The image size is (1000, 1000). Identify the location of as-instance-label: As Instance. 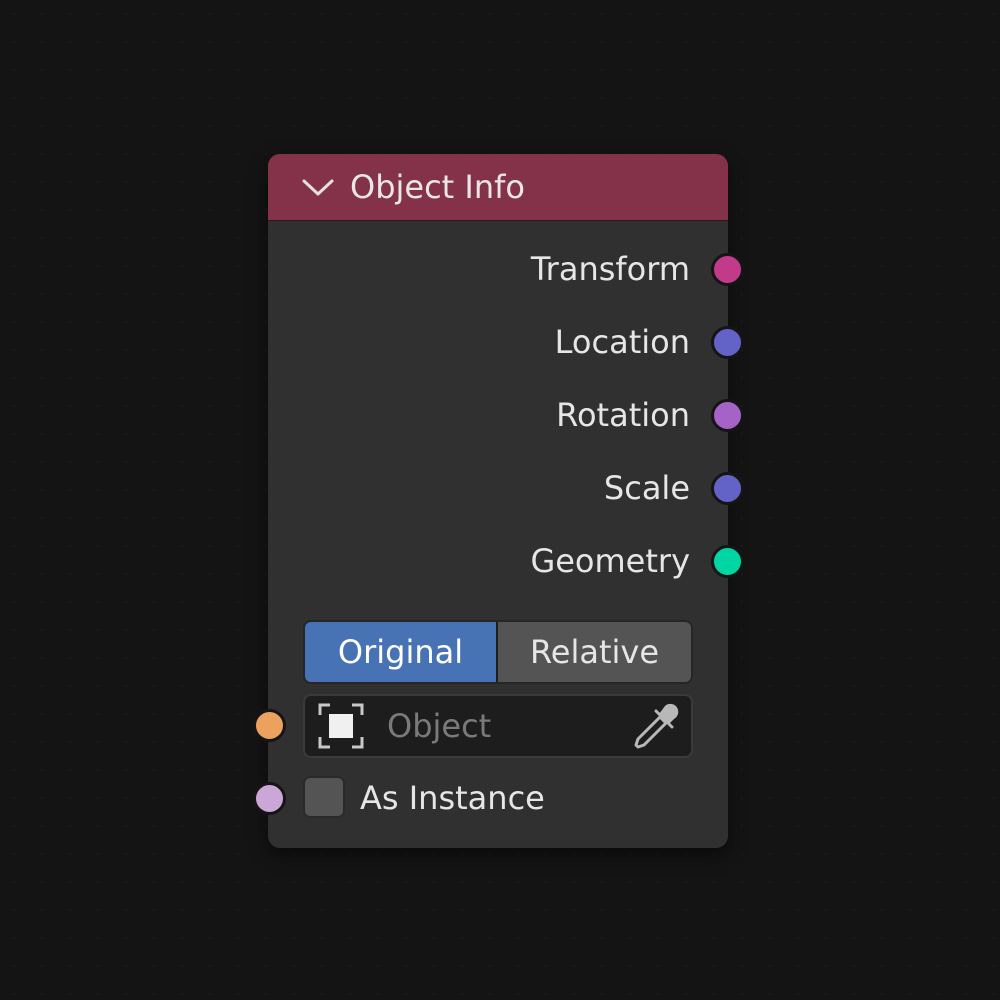
(452, 798).